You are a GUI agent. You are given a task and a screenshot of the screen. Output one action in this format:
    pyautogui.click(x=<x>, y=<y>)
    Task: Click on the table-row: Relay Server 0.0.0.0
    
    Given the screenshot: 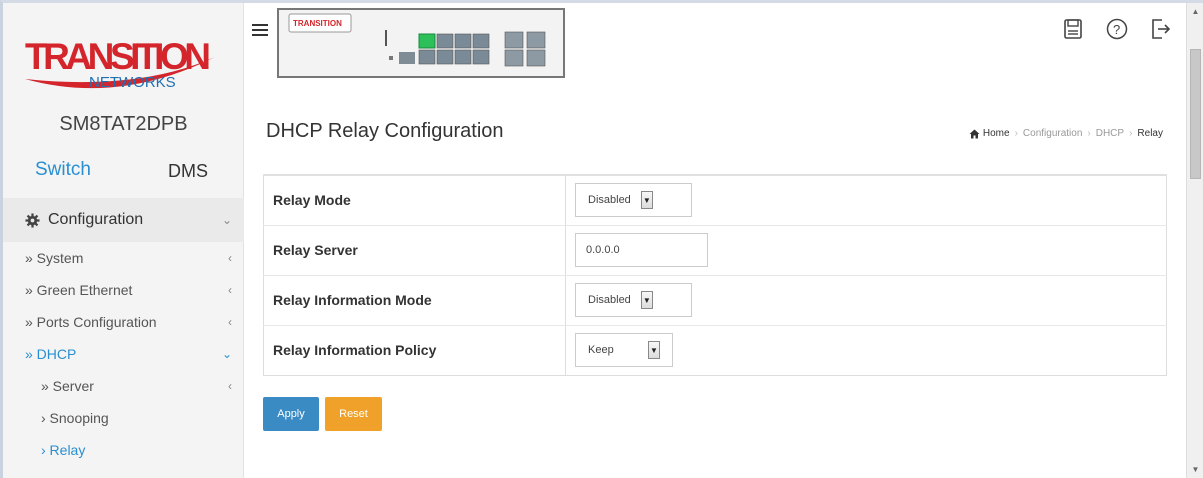 What is the action you would take?
    pyautogui.click(x=715, y=250)
    